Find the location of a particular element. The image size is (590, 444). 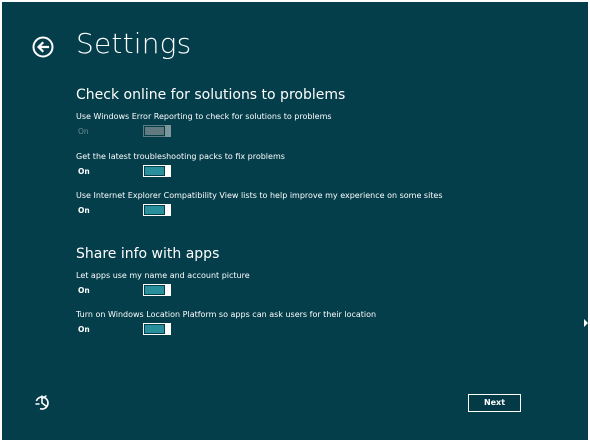

back-arrow-circle-icon is located at coordinates (43, 47).